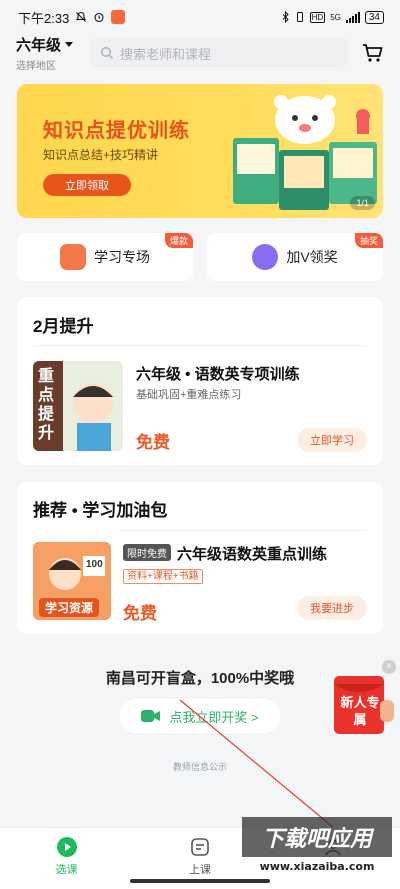  I want to click on section-title: 2月提升, so click(63, 326).